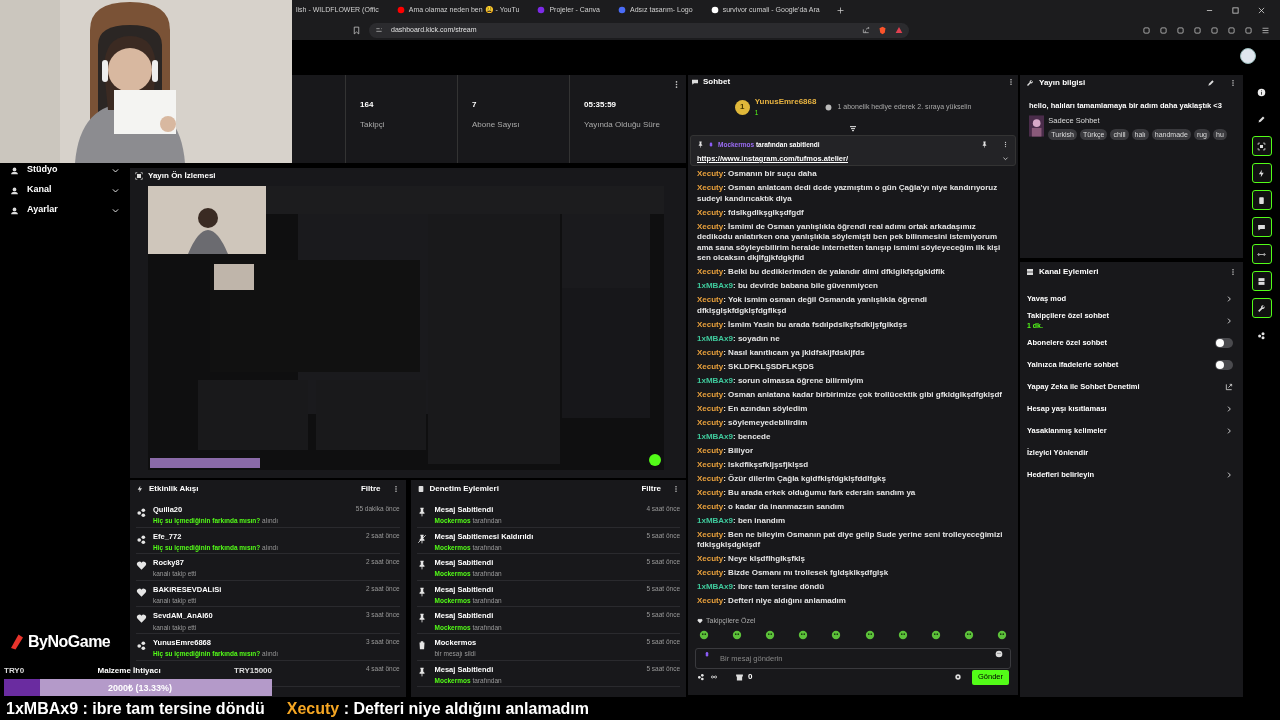 The height and width of the screenshot is (720, 1280). Describe the element at coordinates (739, 677) in the screenshot. I see `store-icon` at that location.